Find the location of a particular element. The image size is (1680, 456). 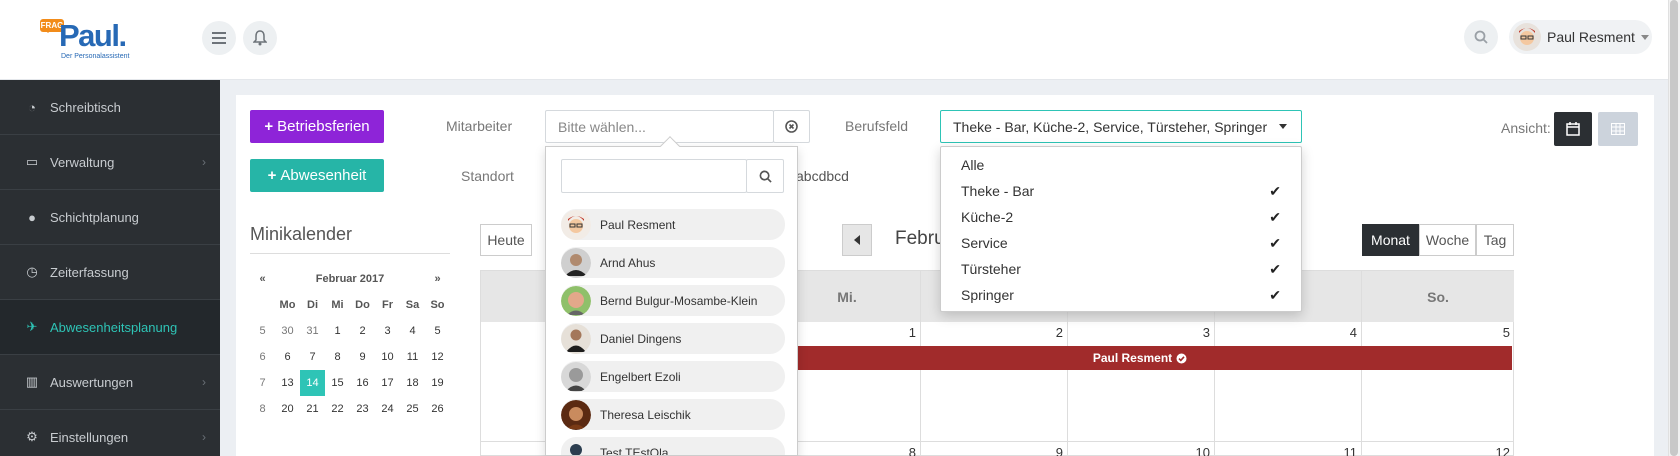

mini-day: 30 is located at coordinates (287, 331).